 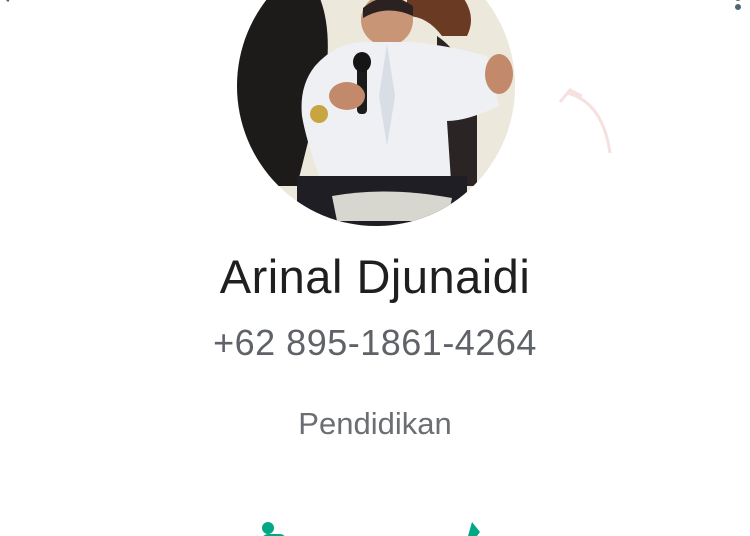 I want to click on action-row, so click(x=375, y=527).